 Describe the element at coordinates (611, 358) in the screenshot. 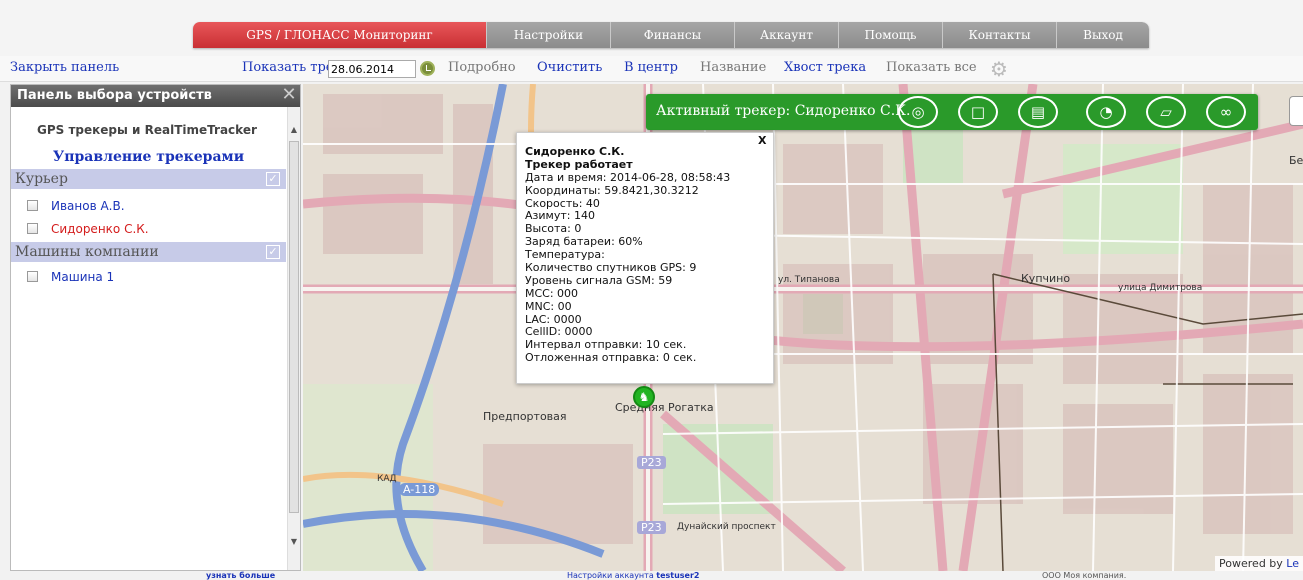

I see `popup-line: Отложенная отправка: 0 сек.` at that location.